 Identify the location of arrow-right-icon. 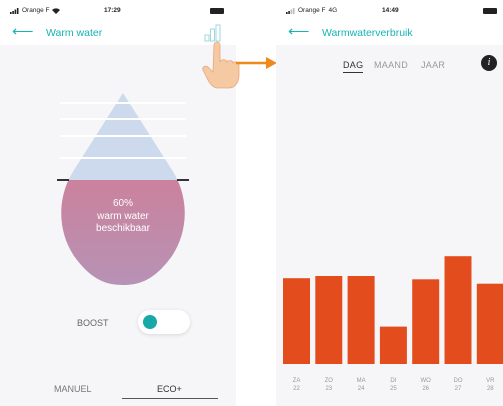
(256, 63).